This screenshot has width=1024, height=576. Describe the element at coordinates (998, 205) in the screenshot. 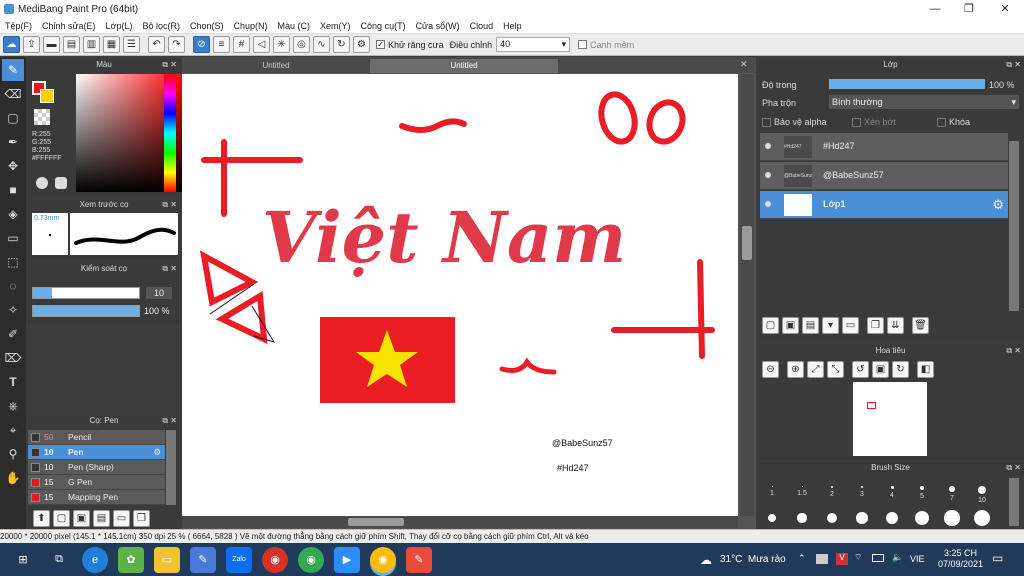

I see `gear-icon: ⚙` at that location.